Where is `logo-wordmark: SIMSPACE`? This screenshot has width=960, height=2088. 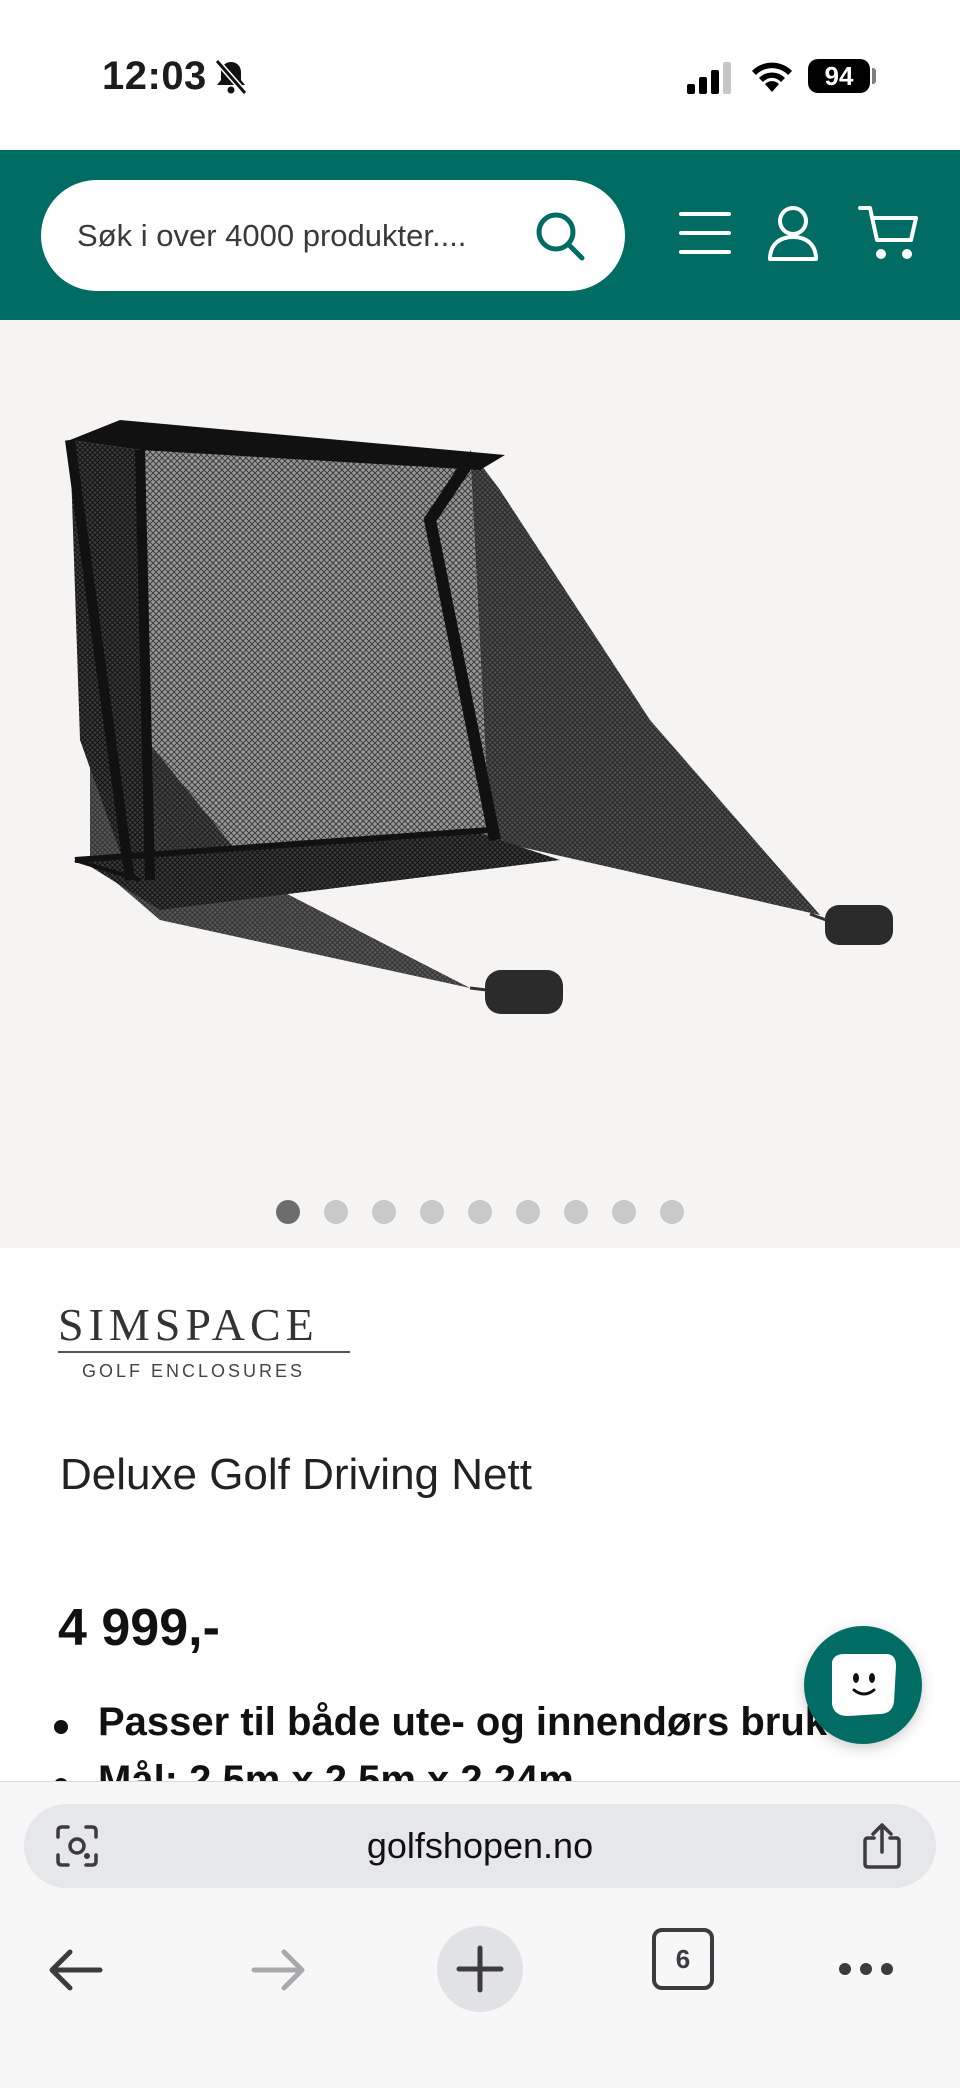
logo-wordmark: SIMSPACE is located at coordinates (188, 1325).